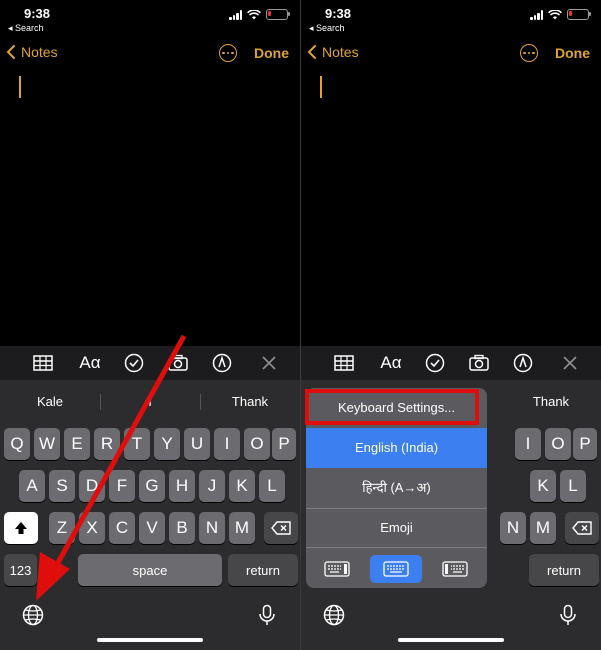 Image resolution: width=601 pixels, height=650 pixels. I want to click on language-emoji-item: Emoji, so click(396, 528).